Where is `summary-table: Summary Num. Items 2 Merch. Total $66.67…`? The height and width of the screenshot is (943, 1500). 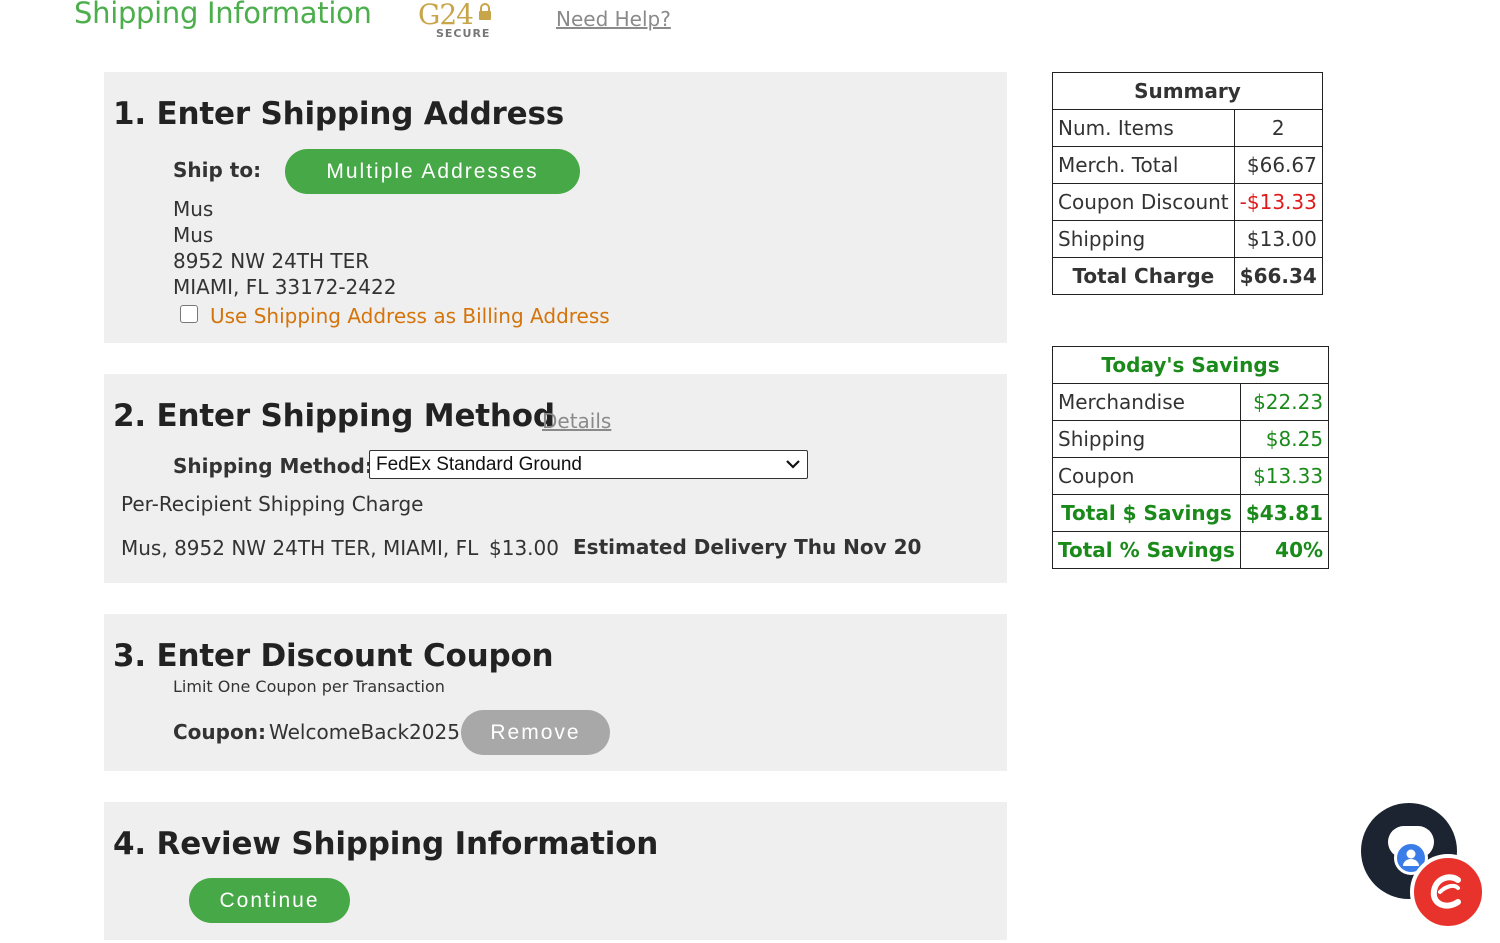 summary-table: Summary Num. Items 2 Merch. Total $66.67… is located at coordinates (1187, 183).